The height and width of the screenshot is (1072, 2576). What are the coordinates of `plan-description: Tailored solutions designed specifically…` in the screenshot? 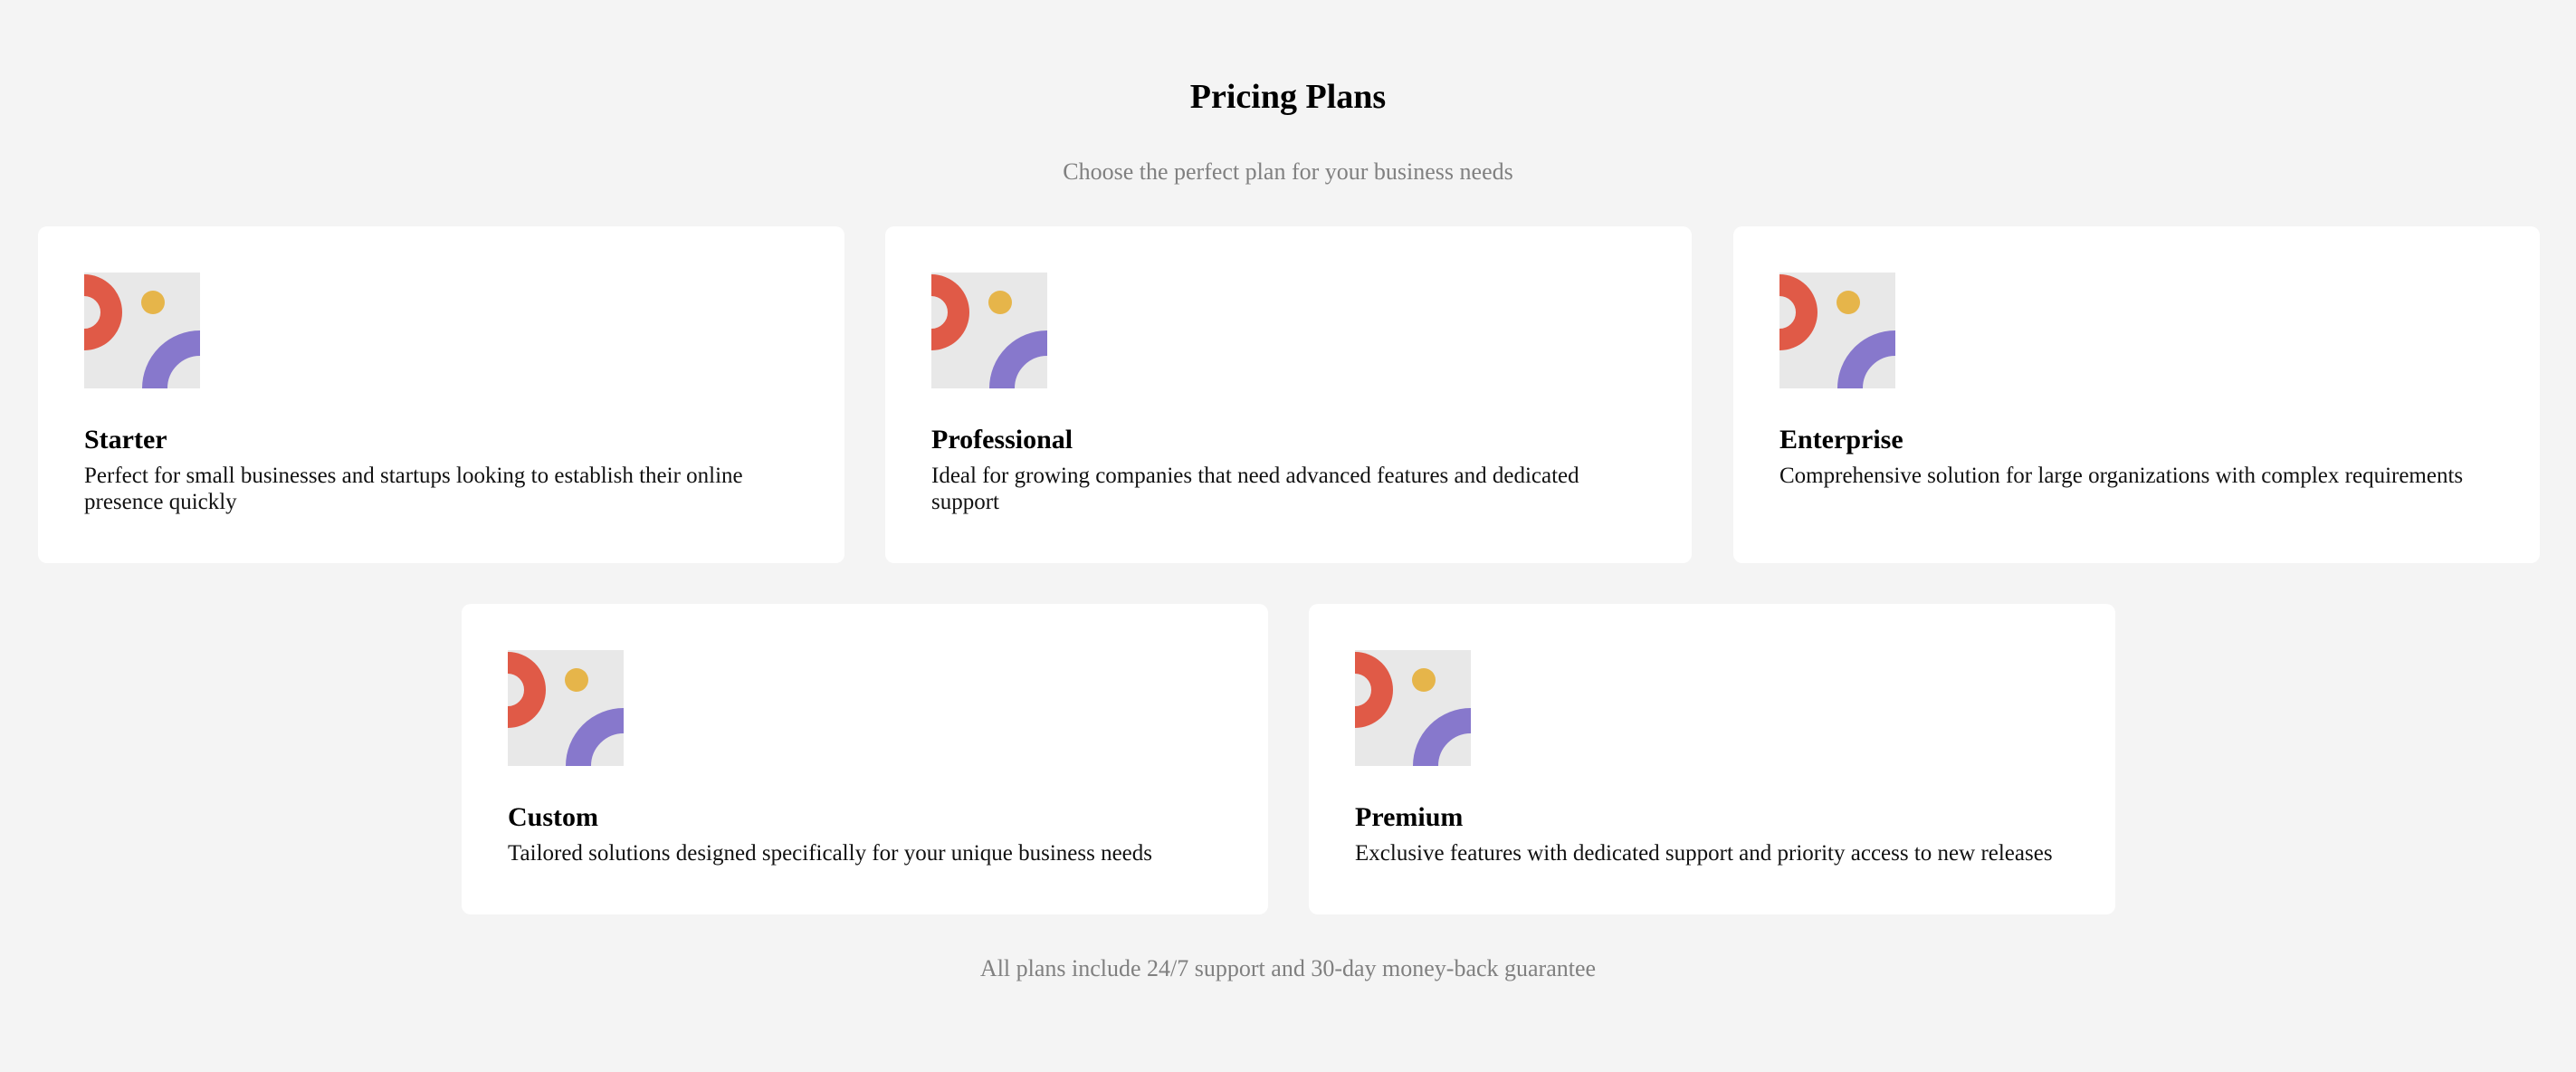 It's located at (830, 853).